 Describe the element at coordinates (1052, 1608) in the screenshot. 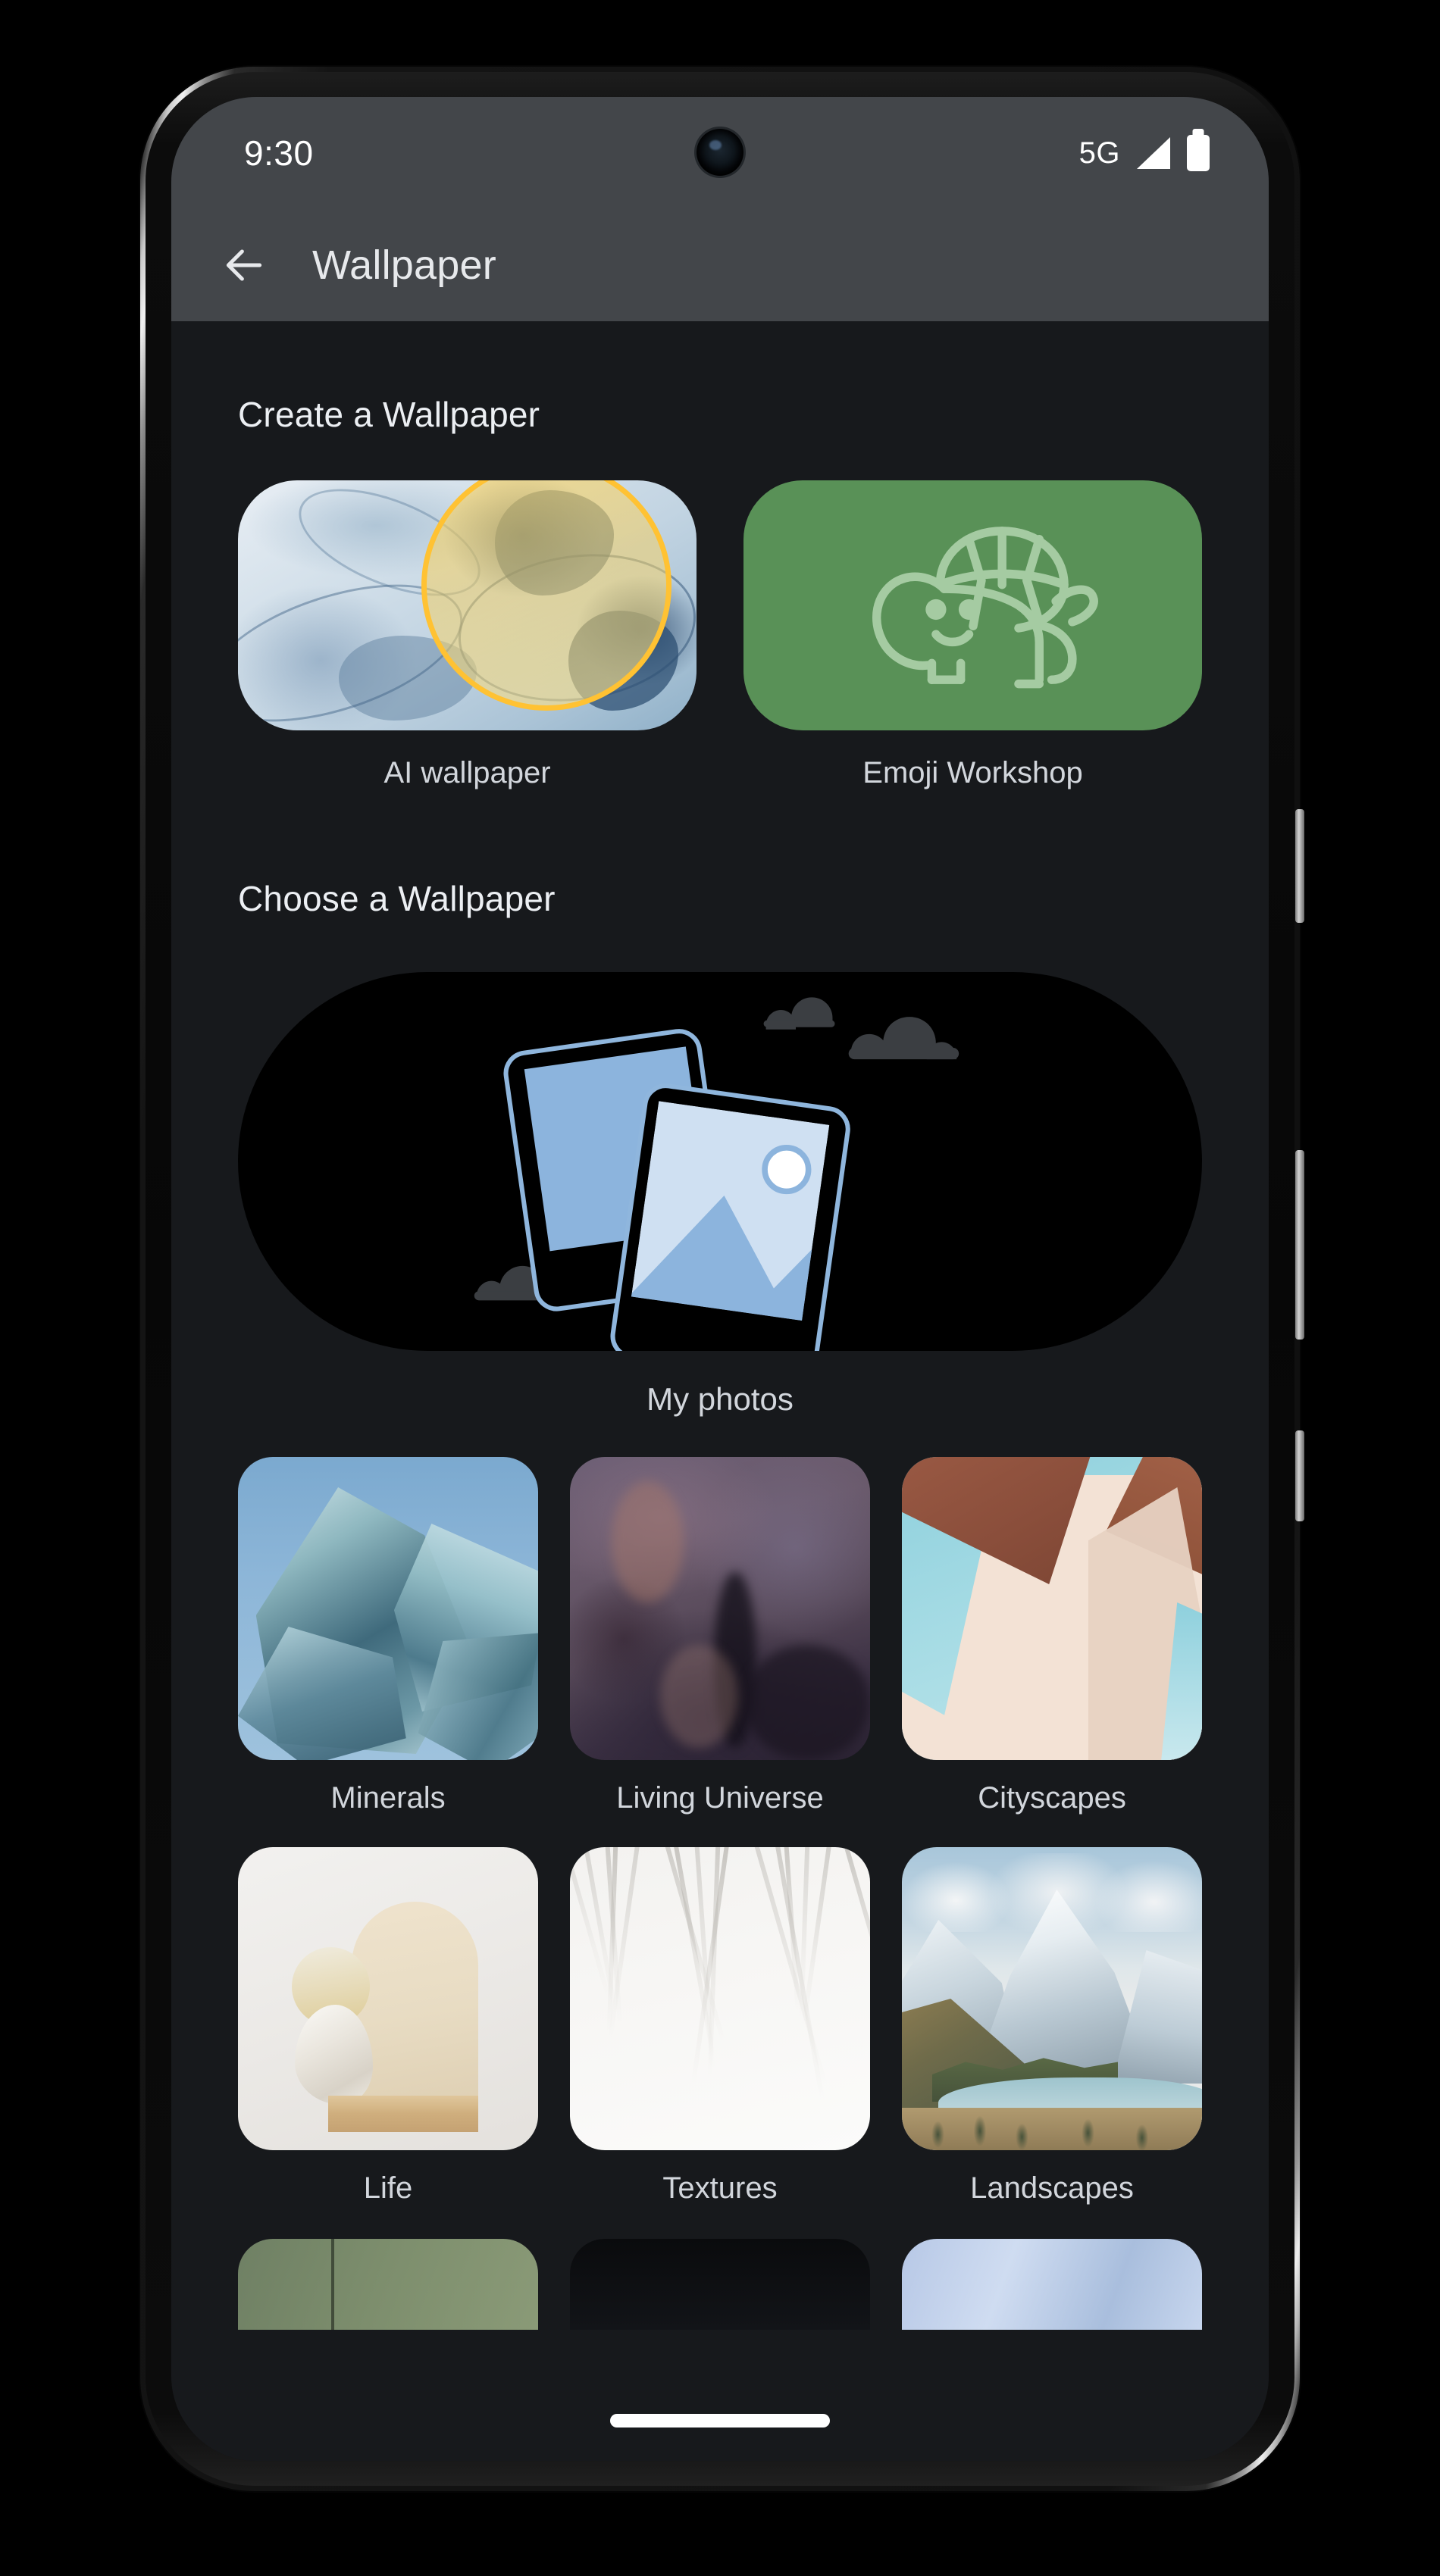

I see `cityscapes-thumbnail` at that location.